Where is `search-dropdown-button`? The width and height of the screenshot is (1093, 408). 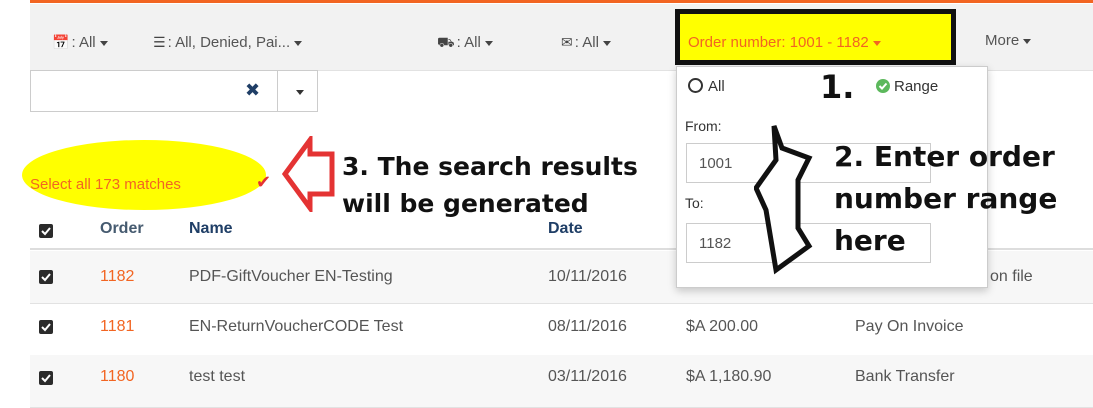
search-dropdown-button is located at coordinates (298, 91).